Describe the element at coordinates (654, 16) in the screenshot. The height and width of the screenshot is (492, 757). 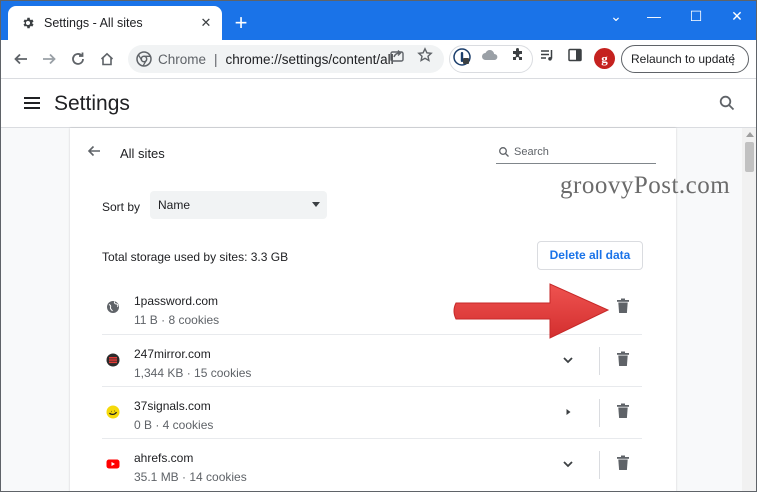
I see `minimize-button: —` at that location.